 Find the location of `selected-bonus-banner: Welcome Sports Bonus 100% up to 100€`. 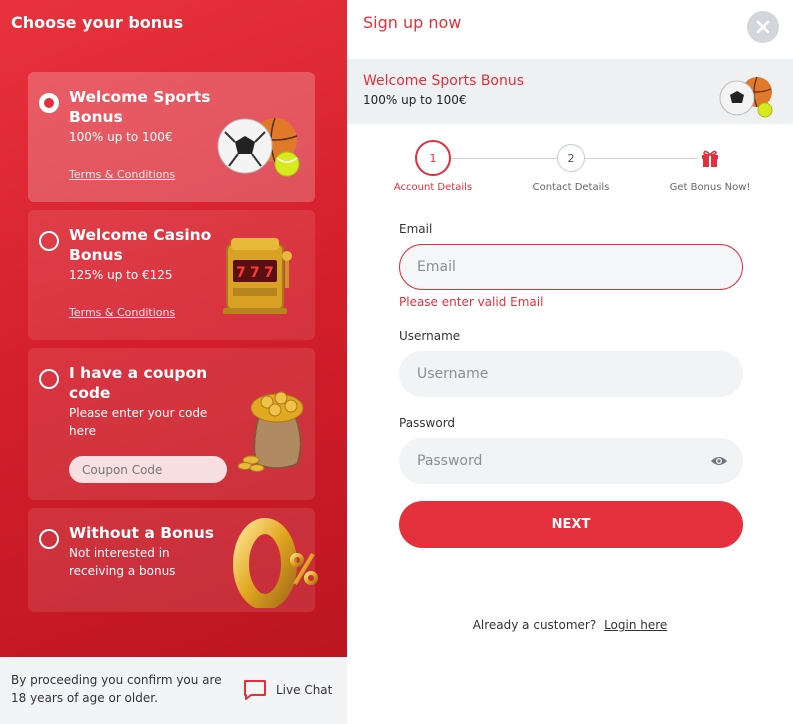

selected-bonus-banner: Welcome Sports Bonus 100% up to 100€ is located at coordinates (570, 91).